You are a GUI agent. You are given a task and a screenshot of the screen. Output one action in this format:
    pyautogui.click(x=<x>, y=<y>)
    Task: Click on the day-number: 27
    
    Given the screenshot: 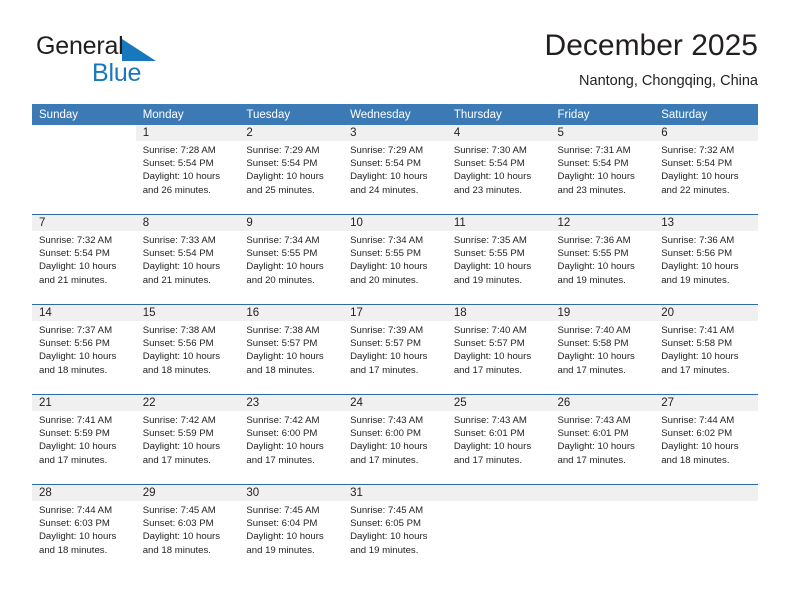 What is the action you would take?
    pyautogui.click(x=706, y=403)
    